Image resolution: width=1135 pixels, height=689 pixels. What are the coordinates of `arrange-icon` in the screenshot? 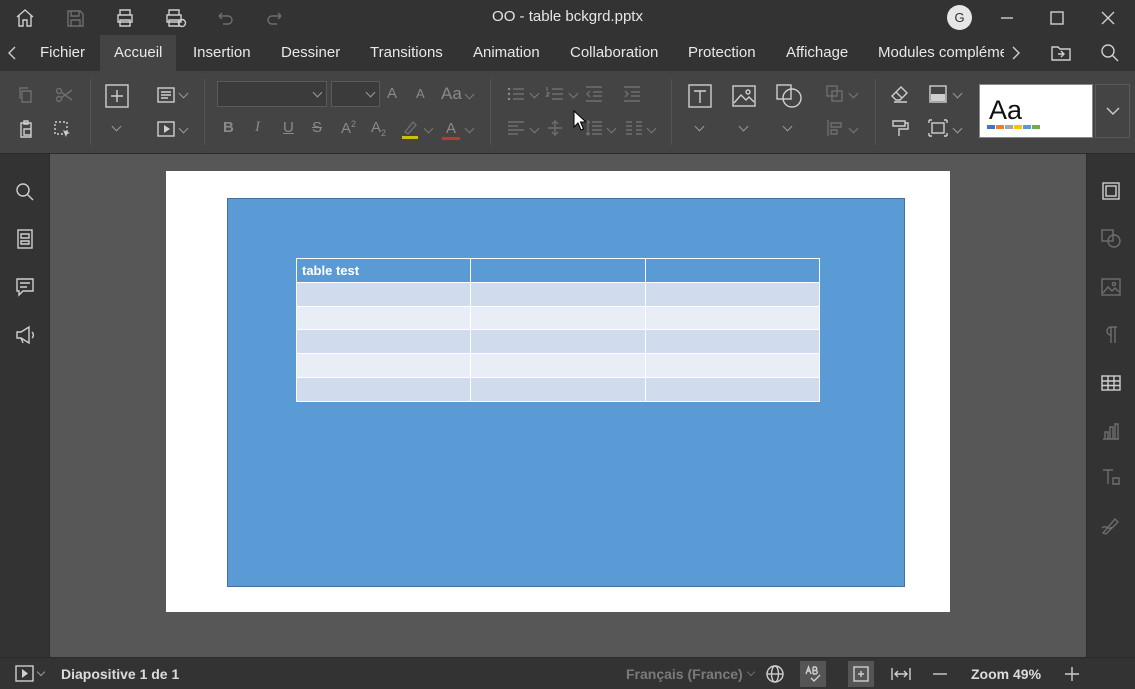 It's located at (835, 94).